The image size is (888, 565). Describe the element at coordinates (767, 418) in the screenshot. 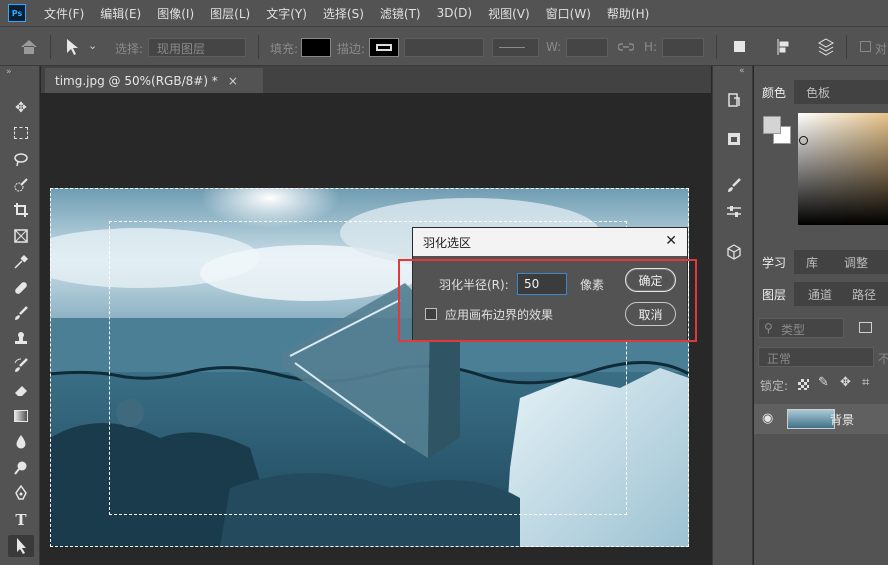

I see `visibility-eye-icon: ◉` at that location.